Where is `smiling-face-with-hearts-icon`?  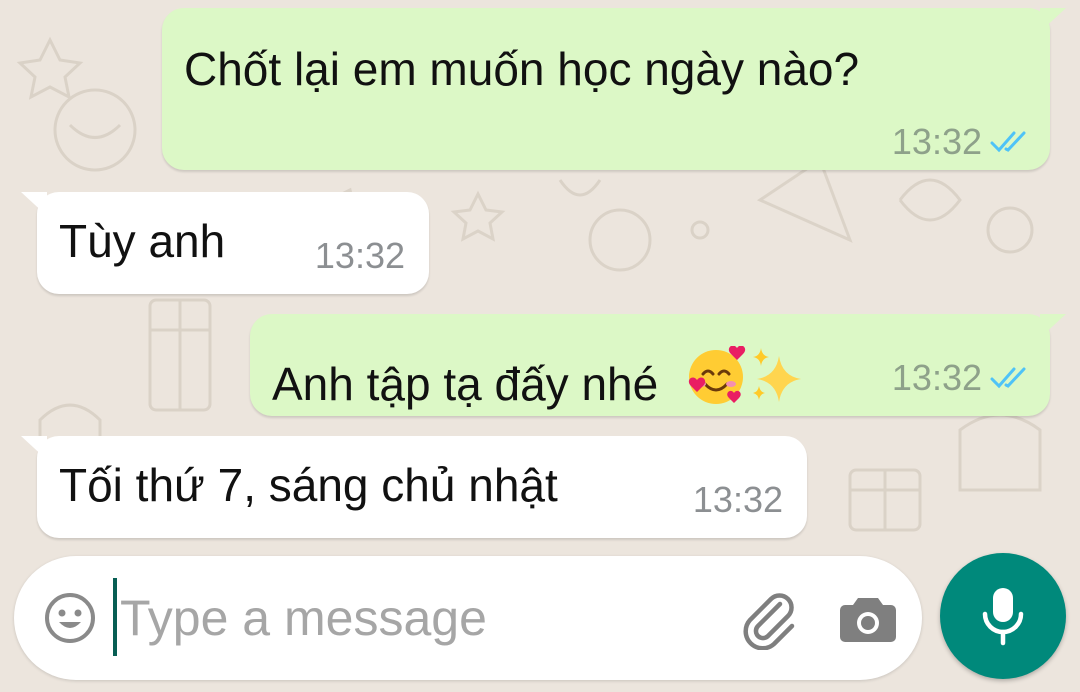
smiling-face-with-hearts-icon is located at coordinates (717, 375).